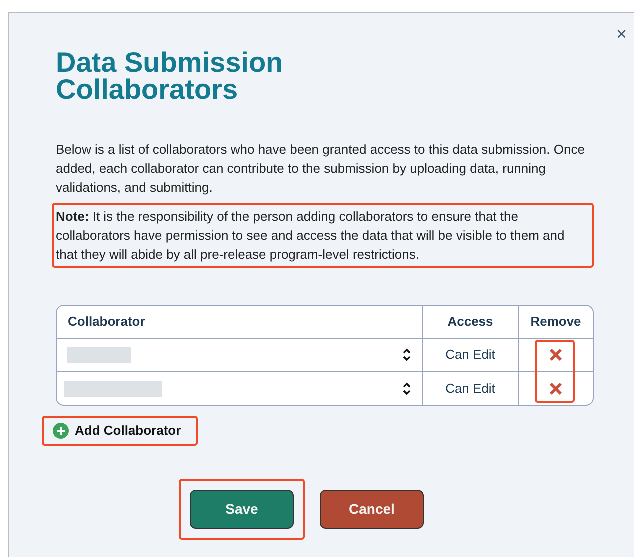  What do you see at coordinates (555, 322) in the screenshot?
I see `column-header: Remove` at bounding box center [555, 322].